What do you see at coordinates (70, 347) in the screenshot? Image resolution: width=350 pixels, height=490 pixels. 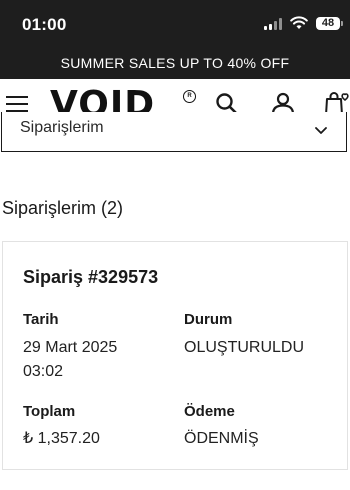 I see `date-value: 29 Mart 2025` at bounding box center [70, 347].